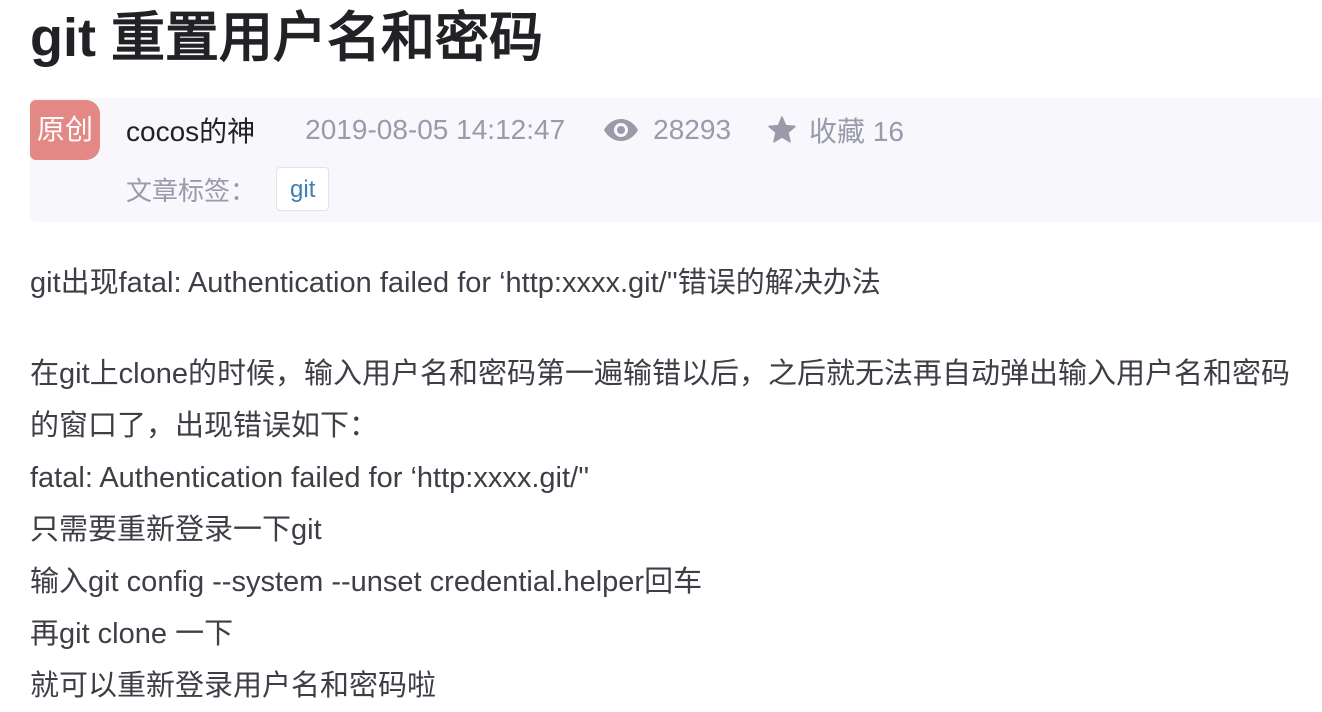 This screenshot has width=1322, height=712. Describe the element at coordinates (692, 129) in the screenshot. I see `view-count-value: 28293` at that location.